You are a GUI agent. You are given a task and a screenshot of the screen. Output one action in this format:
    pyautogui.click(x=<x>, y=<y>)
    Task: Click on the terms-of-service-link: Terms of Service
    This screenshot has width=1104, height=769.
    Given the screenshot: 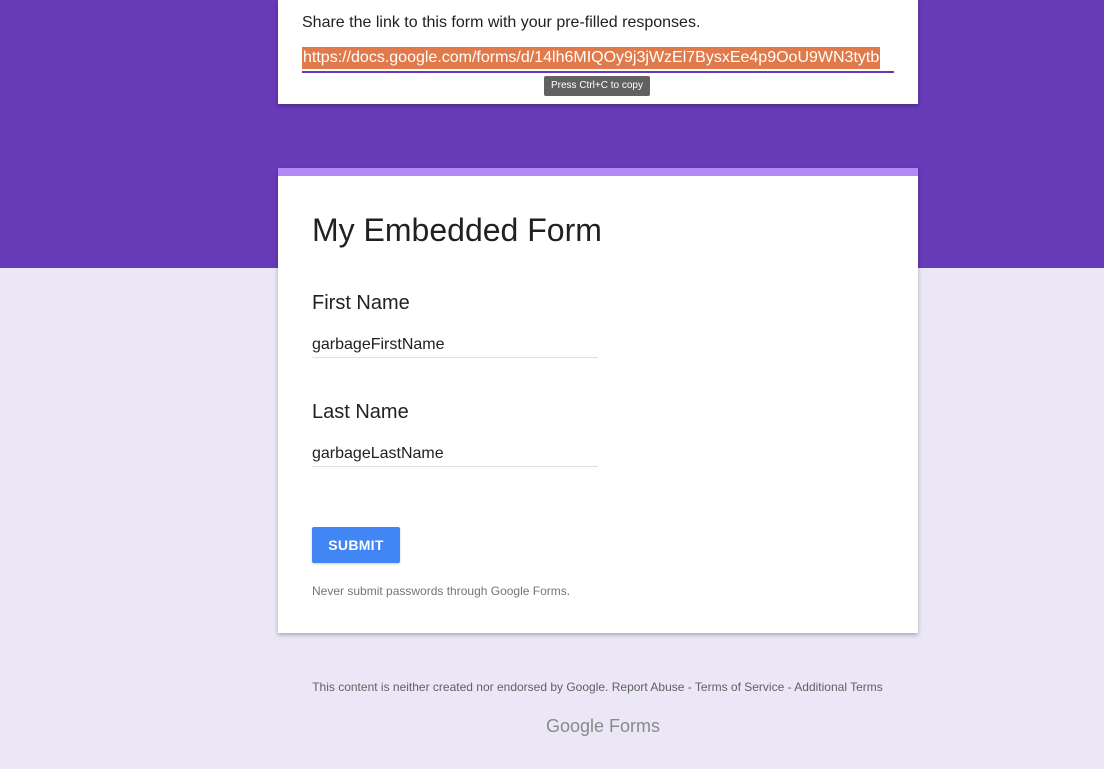 What is the action you would take?
    pyautogui.click(x=739, y=687)
    